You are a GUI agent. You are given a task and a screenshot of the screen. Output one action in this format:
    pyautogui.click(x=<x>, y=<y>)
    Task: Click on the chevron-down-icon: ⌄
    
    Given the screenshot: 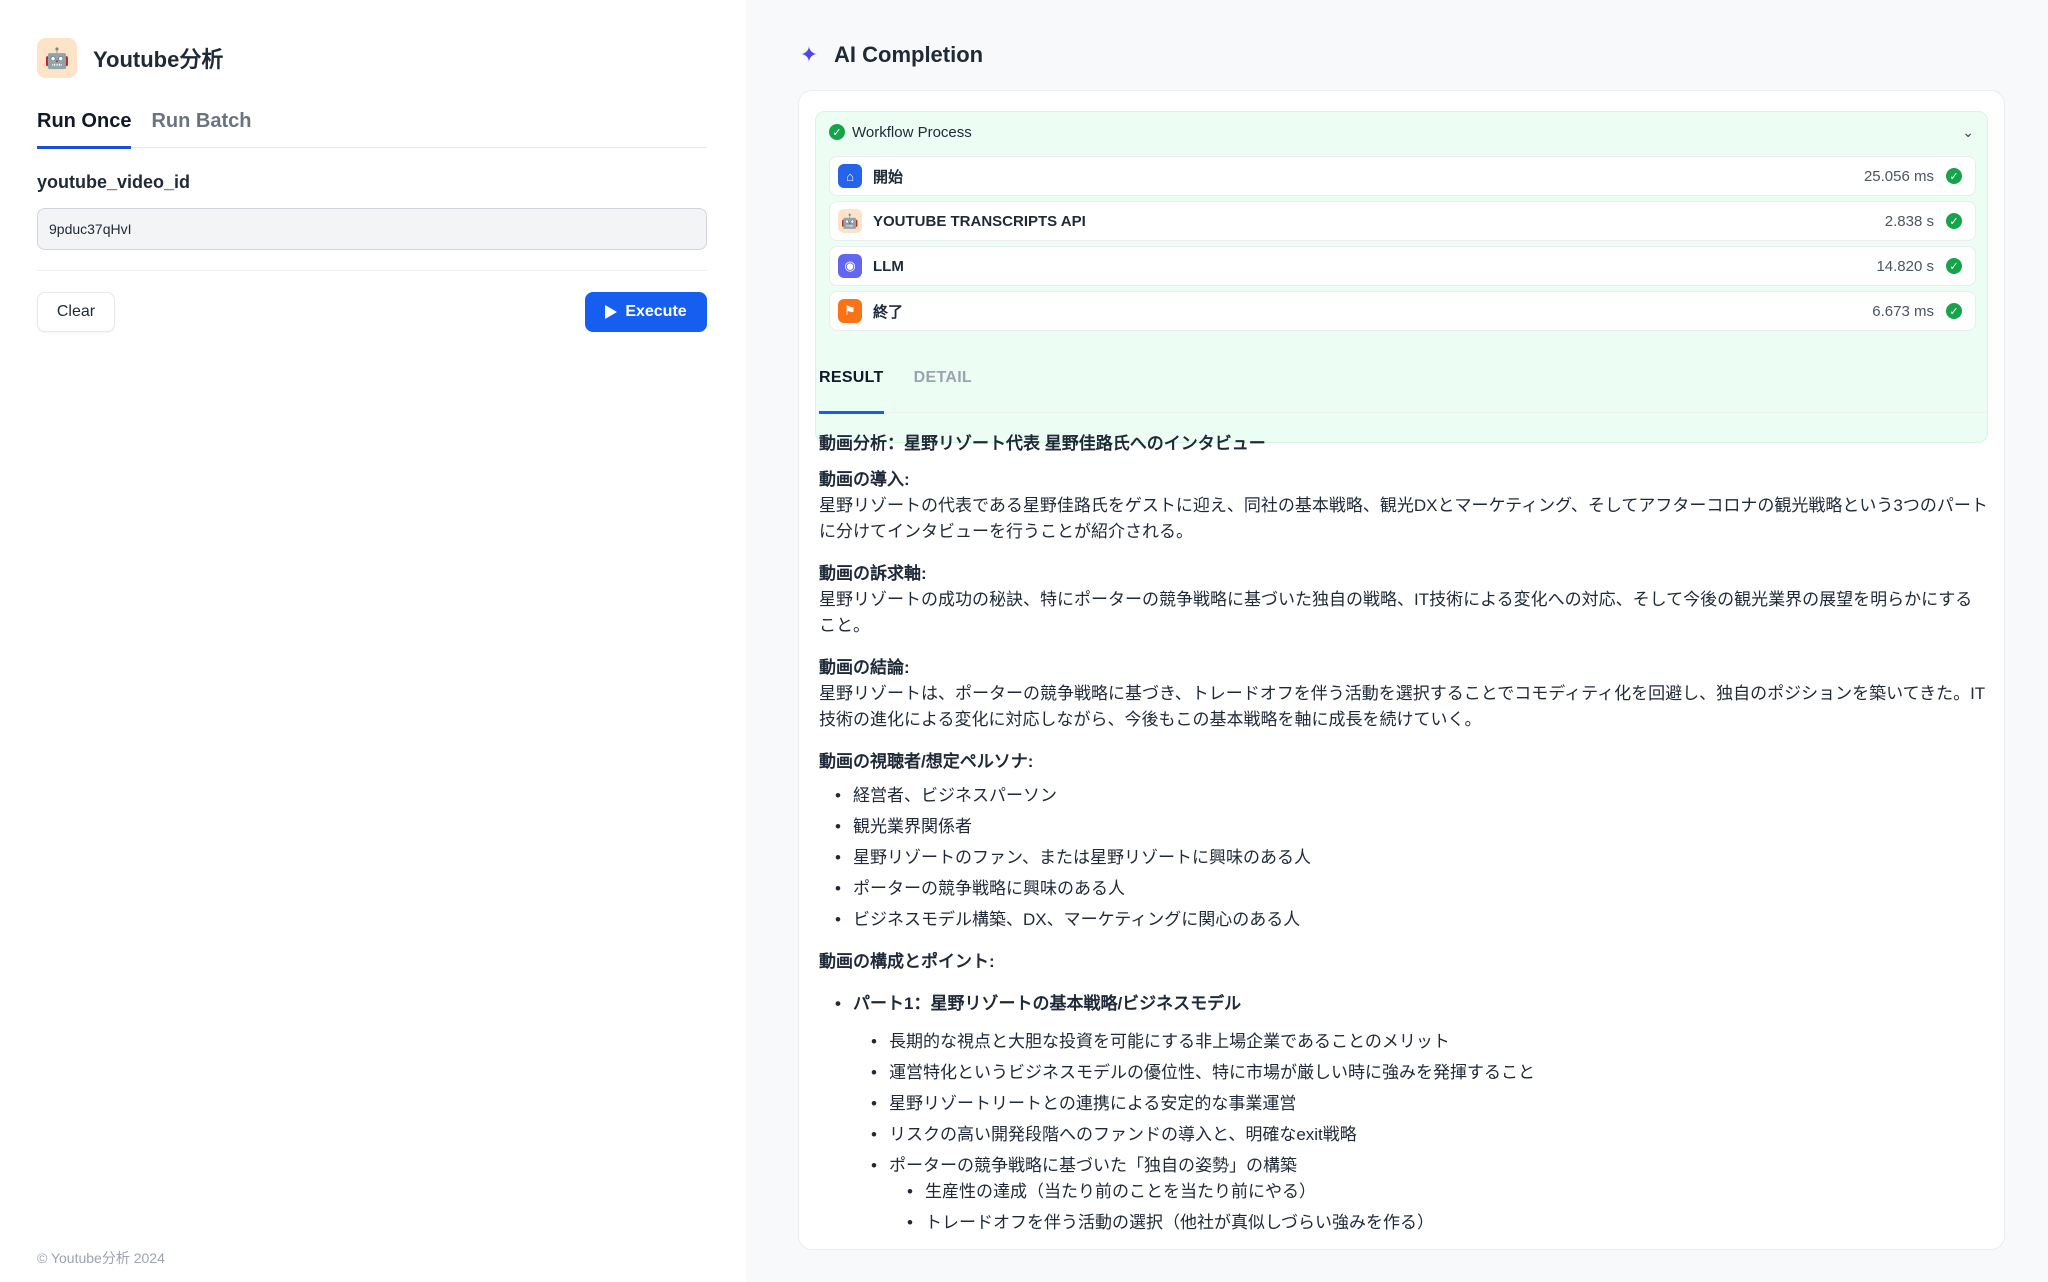 What is the action you would take?
    pyautogui.click(x=1968, y=132)
    